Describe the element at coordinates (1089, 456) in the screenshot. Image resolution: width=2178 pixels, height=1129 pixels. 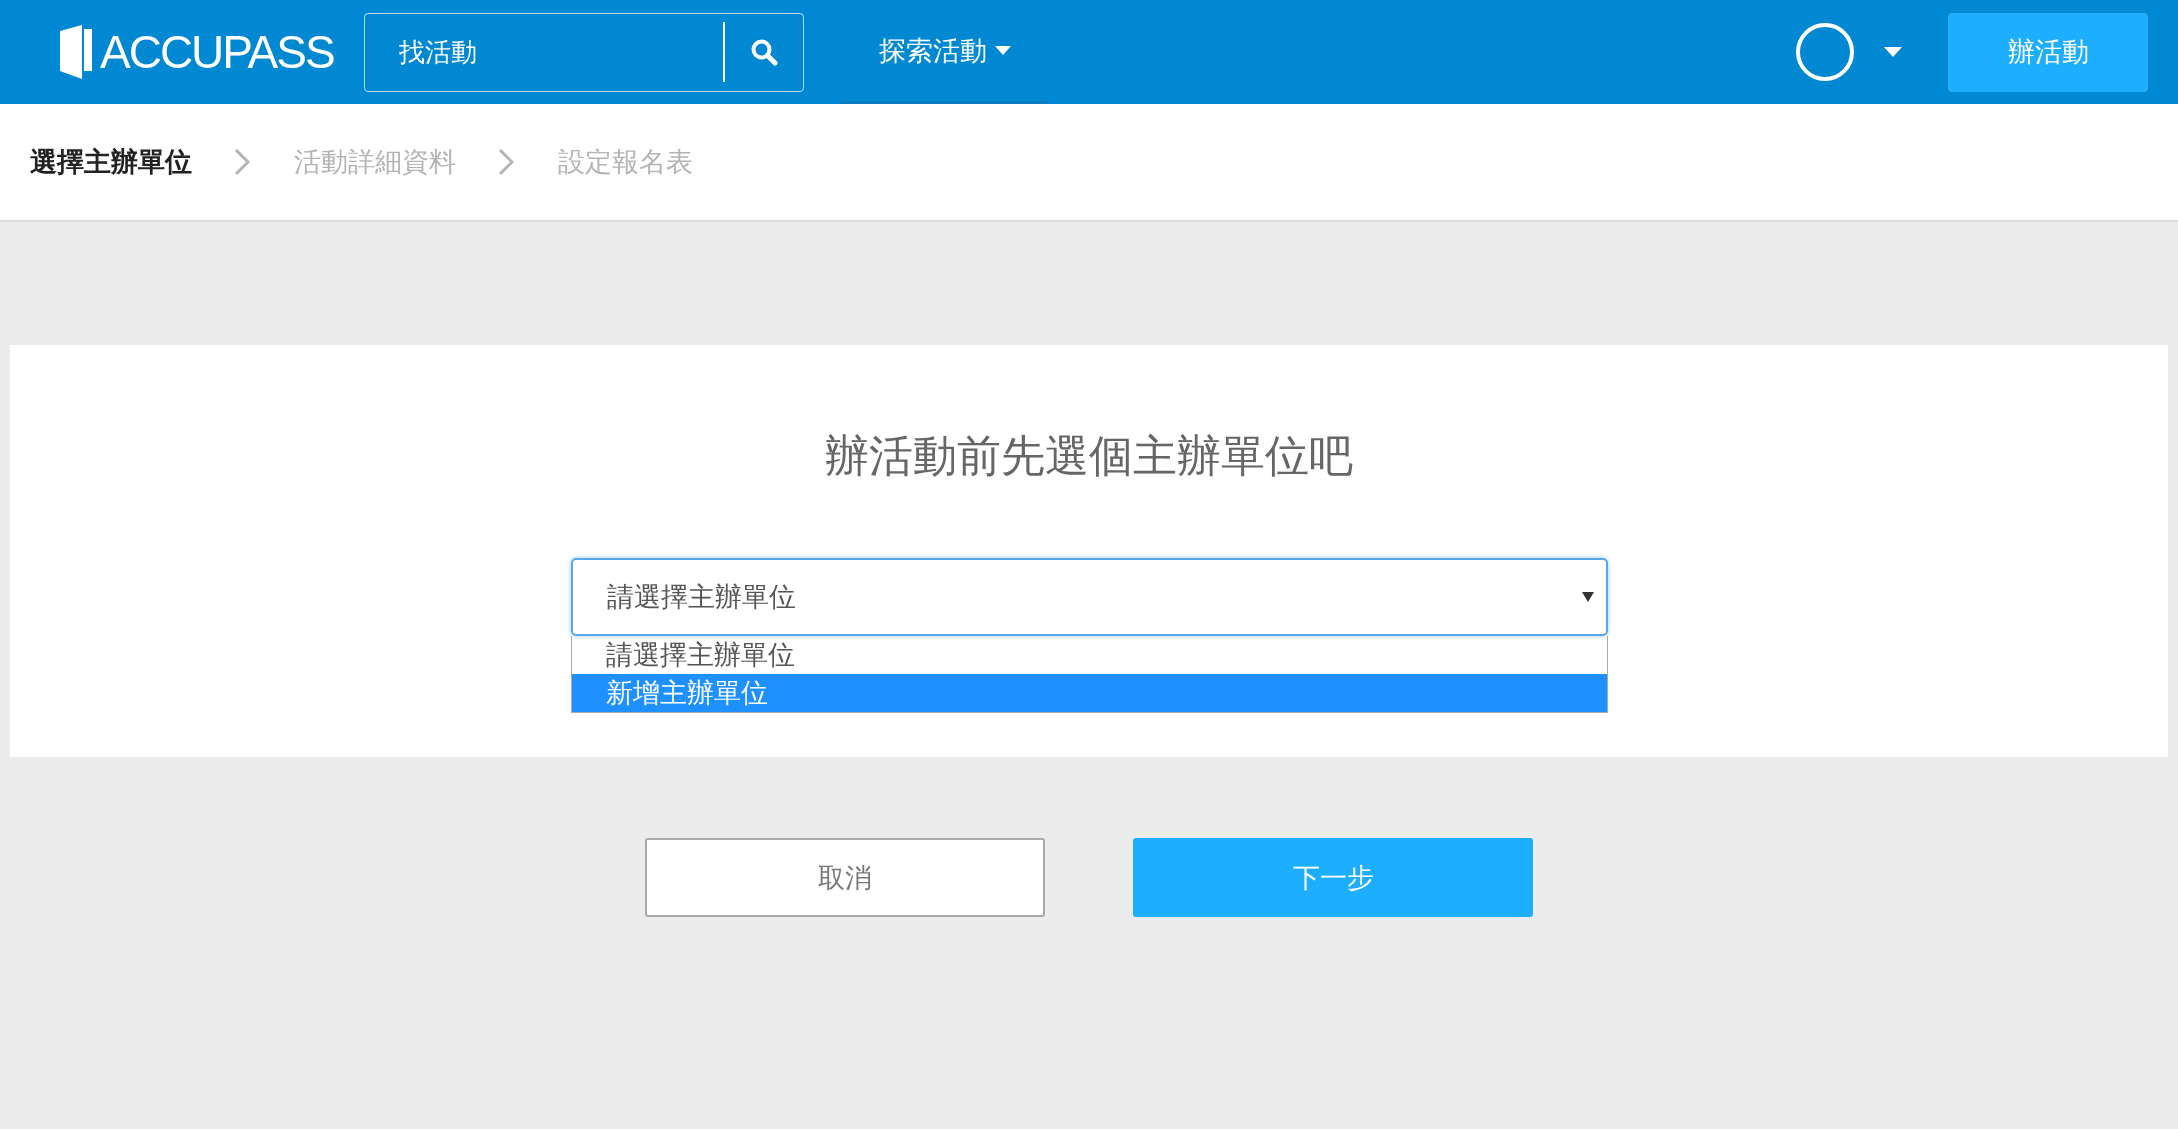
I see `page-title: 辦活動前先選個主辦單位吧` at that location.